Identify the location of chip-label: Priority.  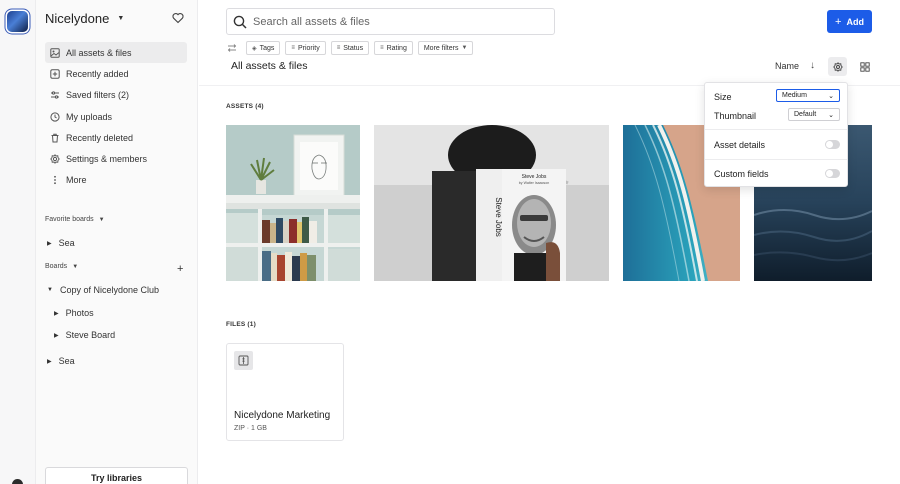
(308, 48).